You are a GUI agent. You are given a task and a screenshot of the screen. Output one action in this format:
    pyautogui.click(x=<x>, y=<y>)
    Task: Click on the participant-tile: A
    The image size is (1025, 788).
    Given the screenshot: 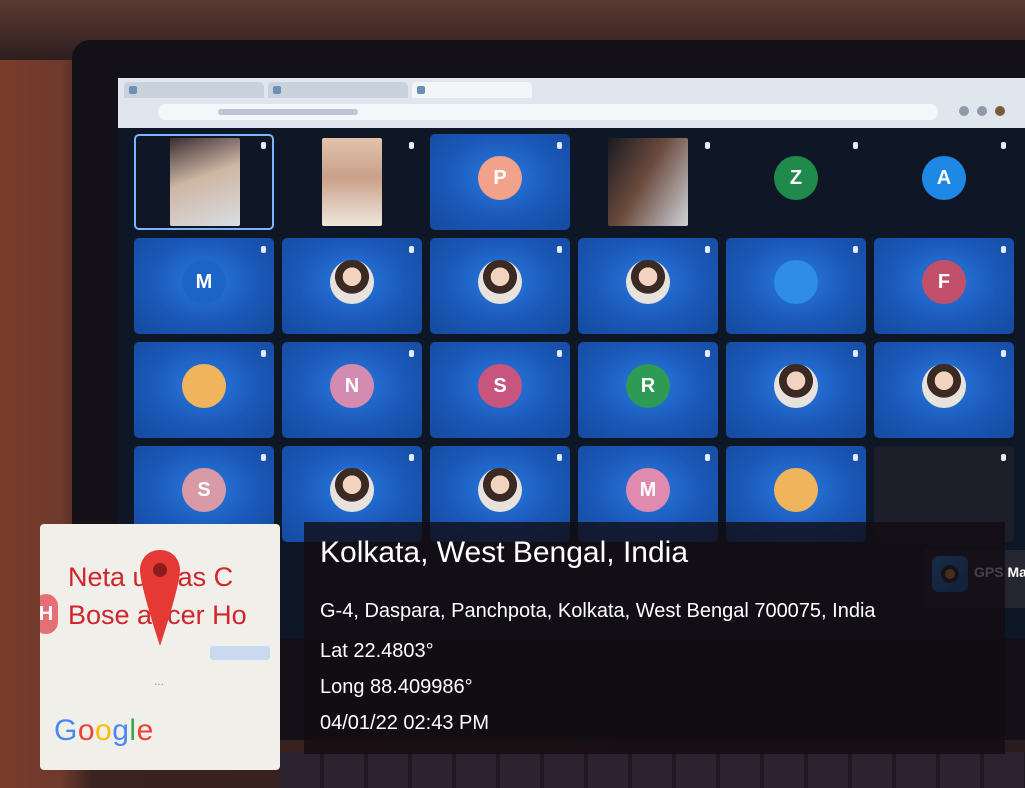 What is the action you would take?
    pyautogui.click(x=944, y=182)
    